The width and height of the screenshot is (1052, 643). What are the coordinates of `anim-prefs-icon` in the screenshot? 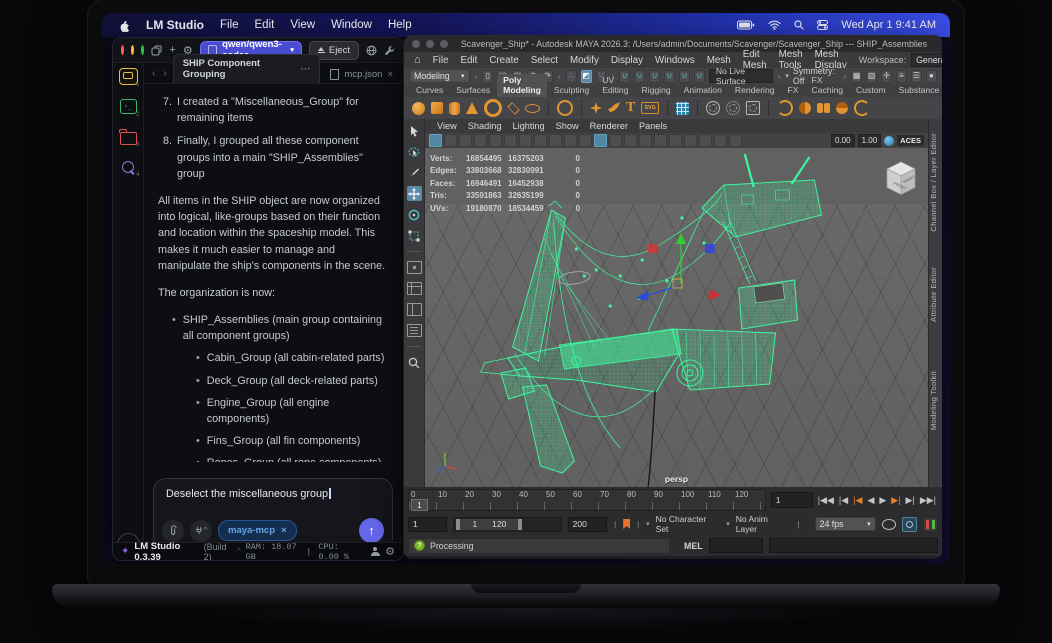 It's located at (931, 524).